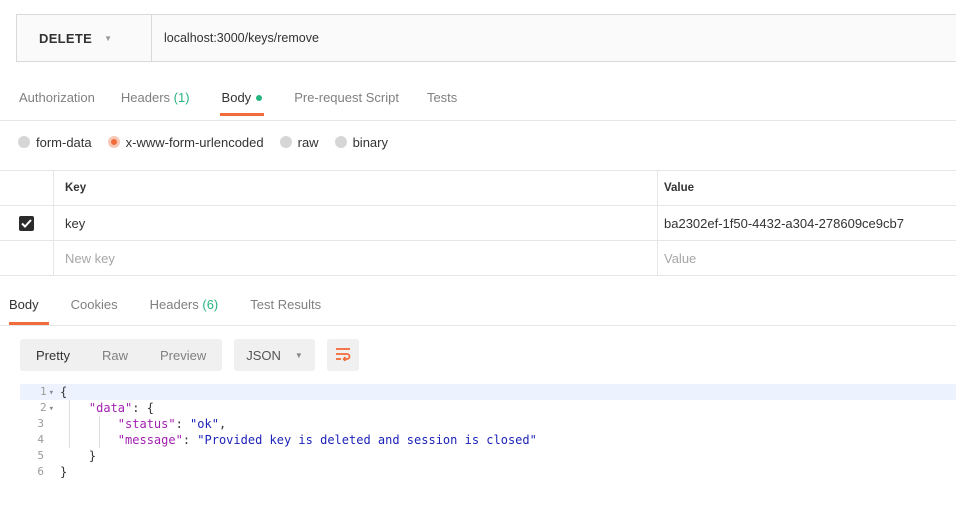 The width and height of the screenshot is (956, 511). I want to click on radio-selected-icon, so click(113, 142).